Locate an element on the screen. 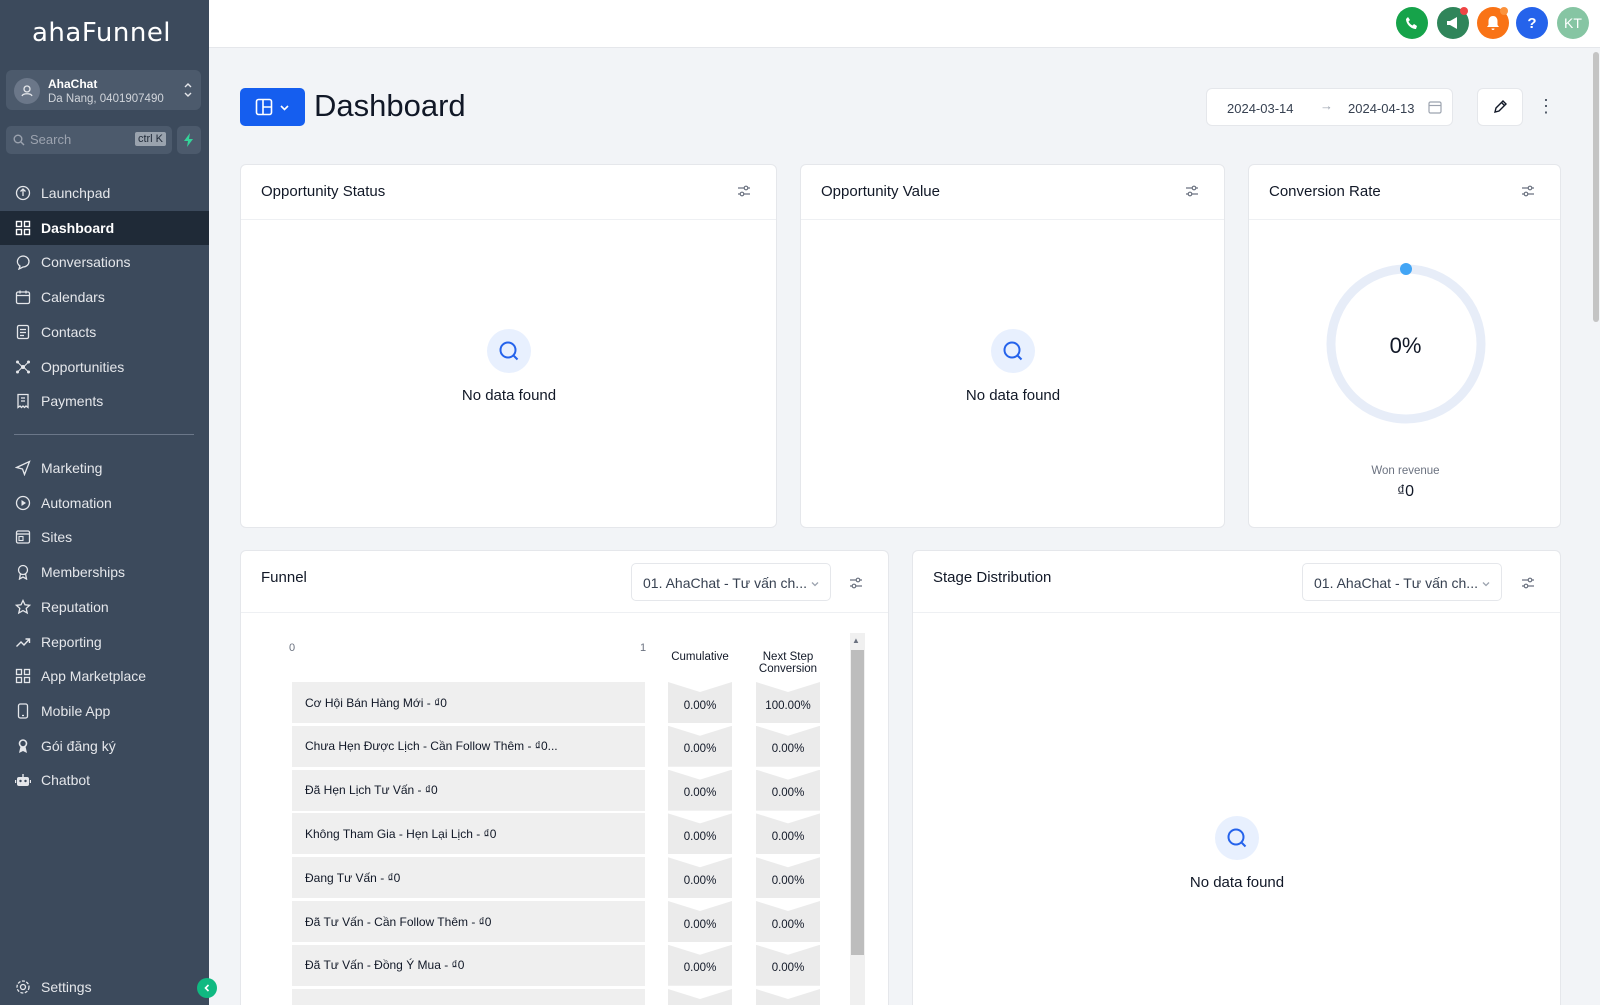  arrow-right-icon: → is located at coordinates (1326, 105).